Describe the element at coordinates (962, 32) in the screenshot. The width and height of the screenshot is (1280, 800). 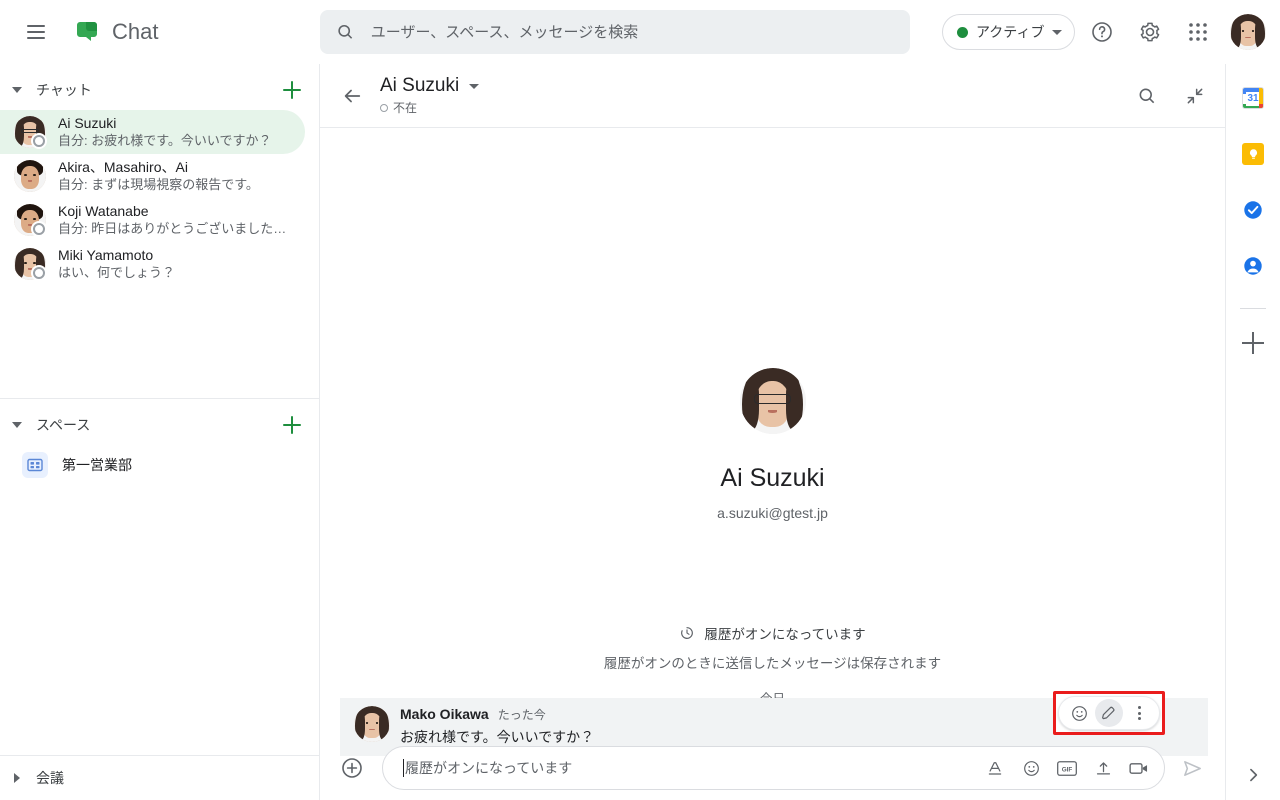
I see `status-dot` at that location.